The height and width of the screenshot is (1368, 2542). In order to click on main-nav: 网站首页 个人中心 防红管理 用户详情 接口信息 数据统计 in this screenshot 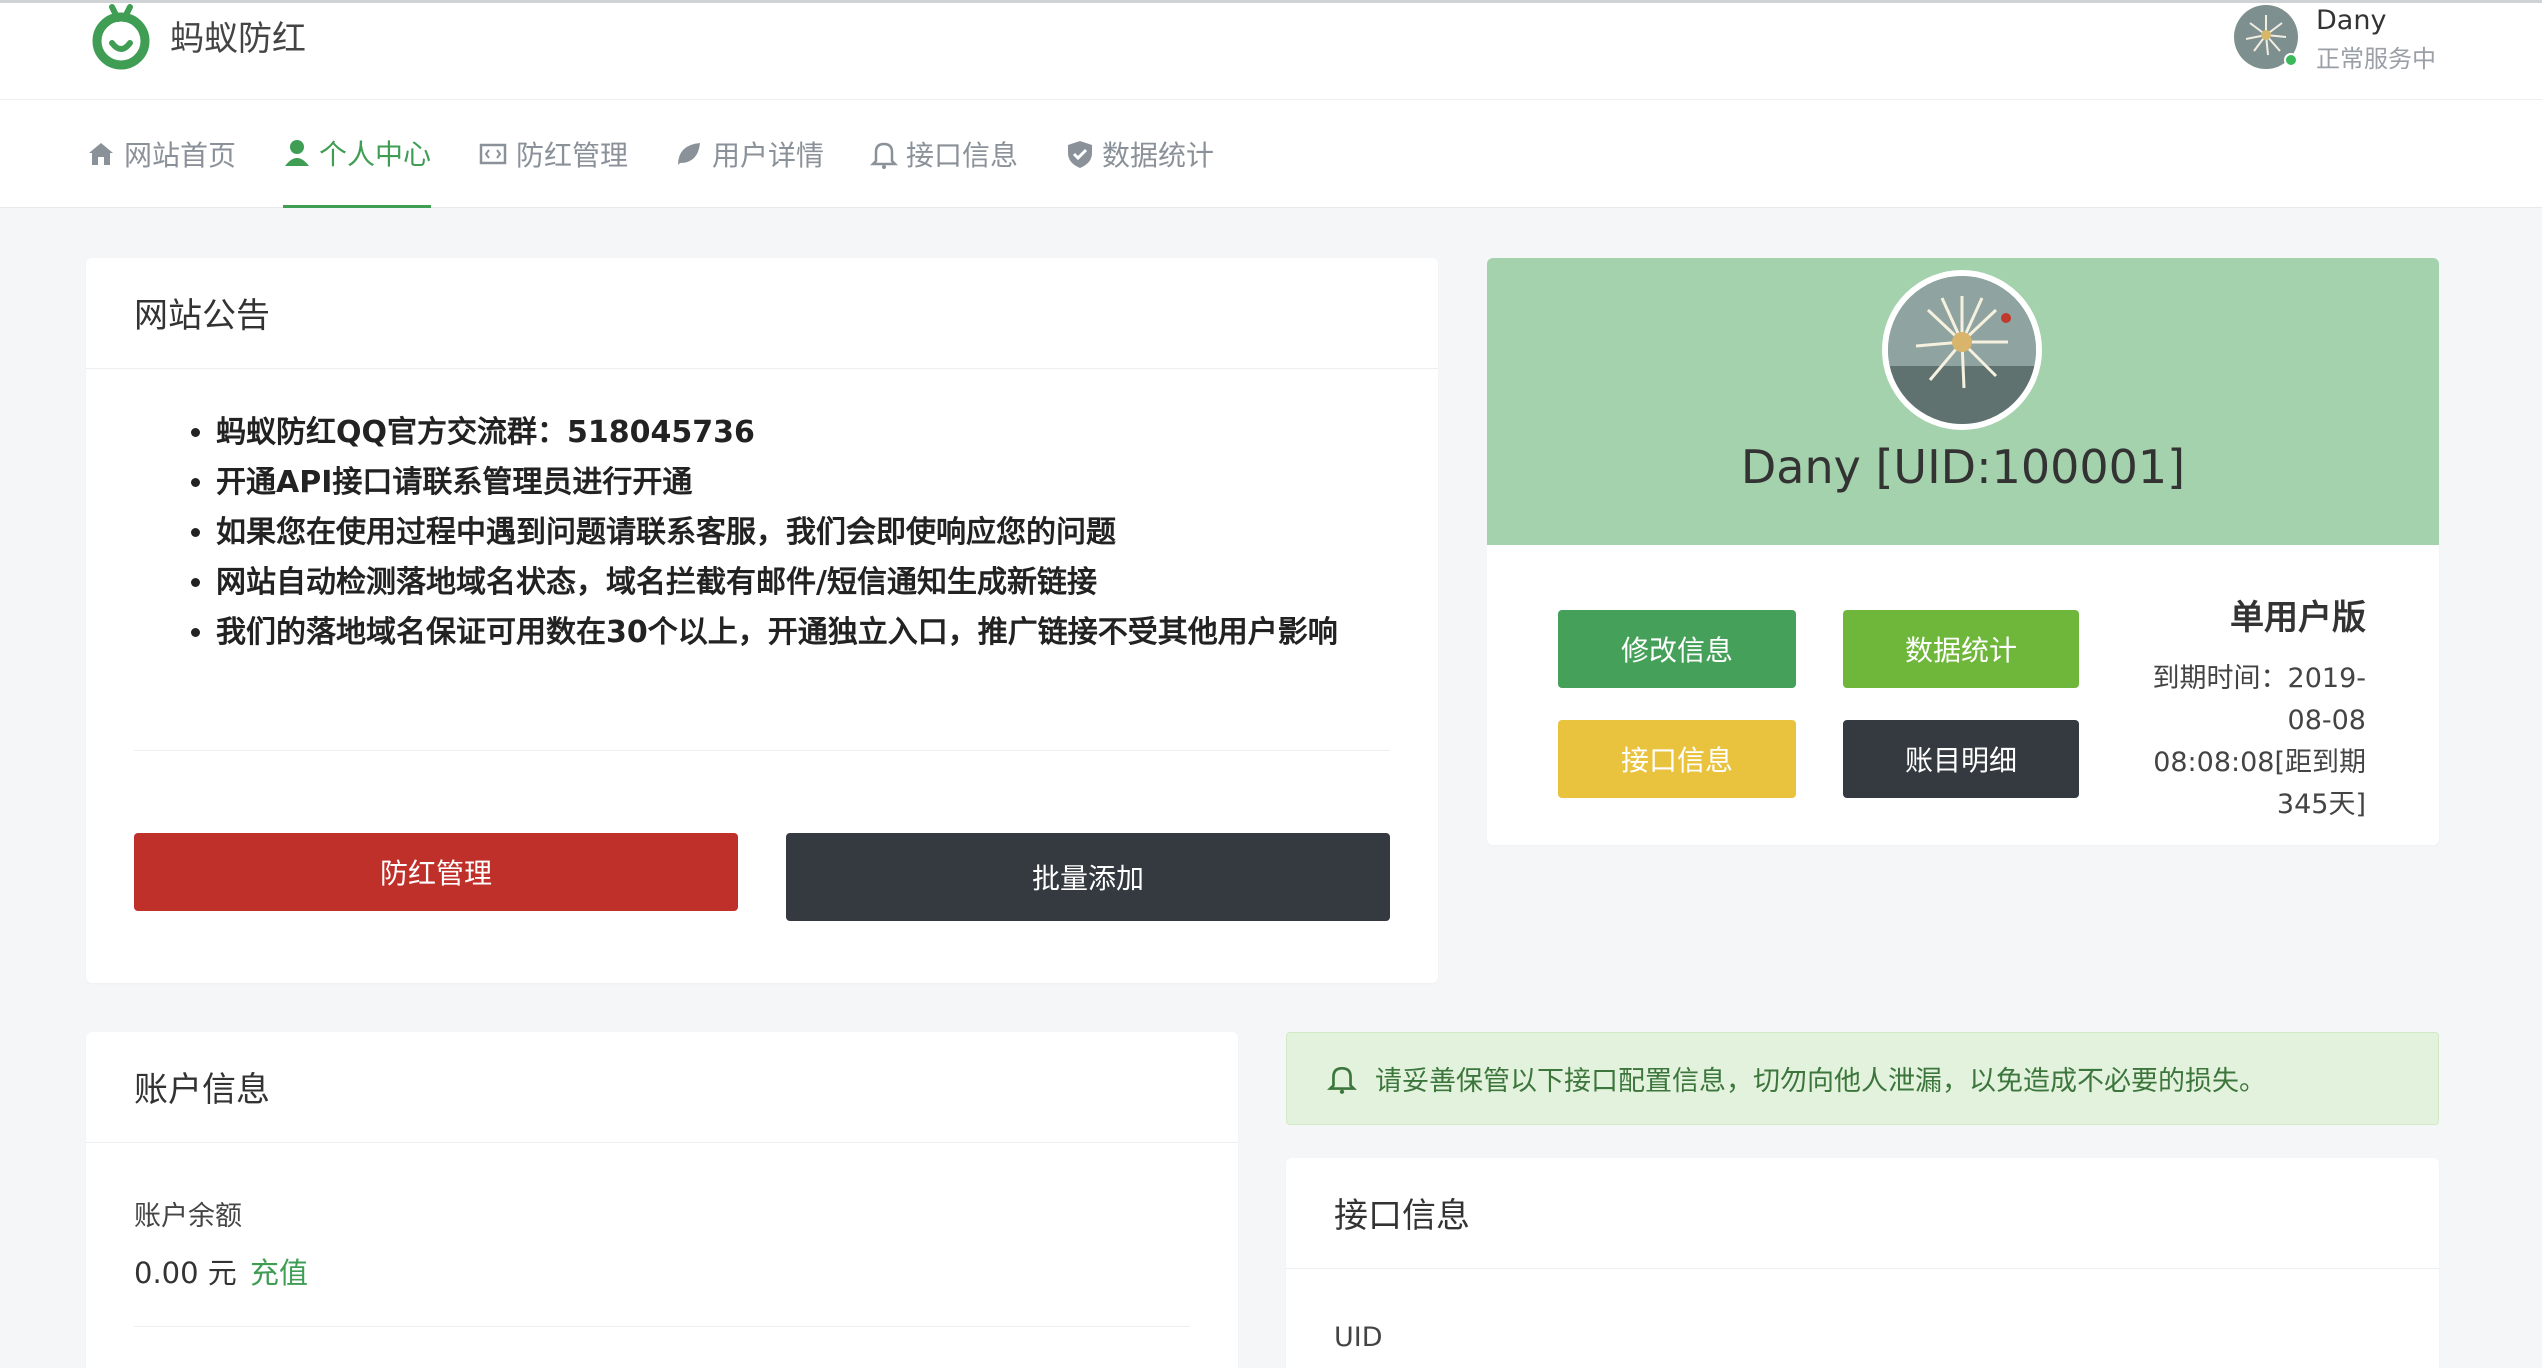, I will do `click(1271, 154)`.